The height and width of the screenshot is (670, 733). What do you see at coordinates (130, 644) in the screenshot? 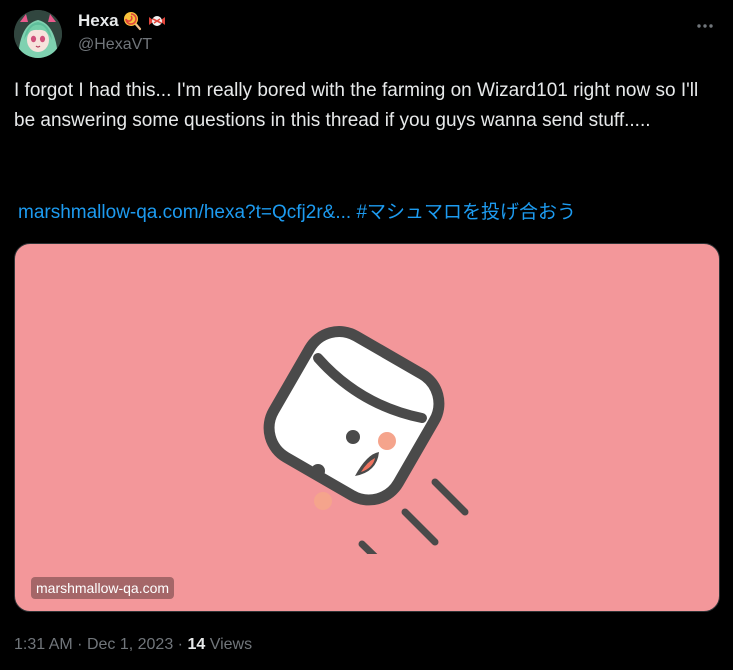
I see `tweet-date: Dec 1, 2023` at bounding box center [130, 644].